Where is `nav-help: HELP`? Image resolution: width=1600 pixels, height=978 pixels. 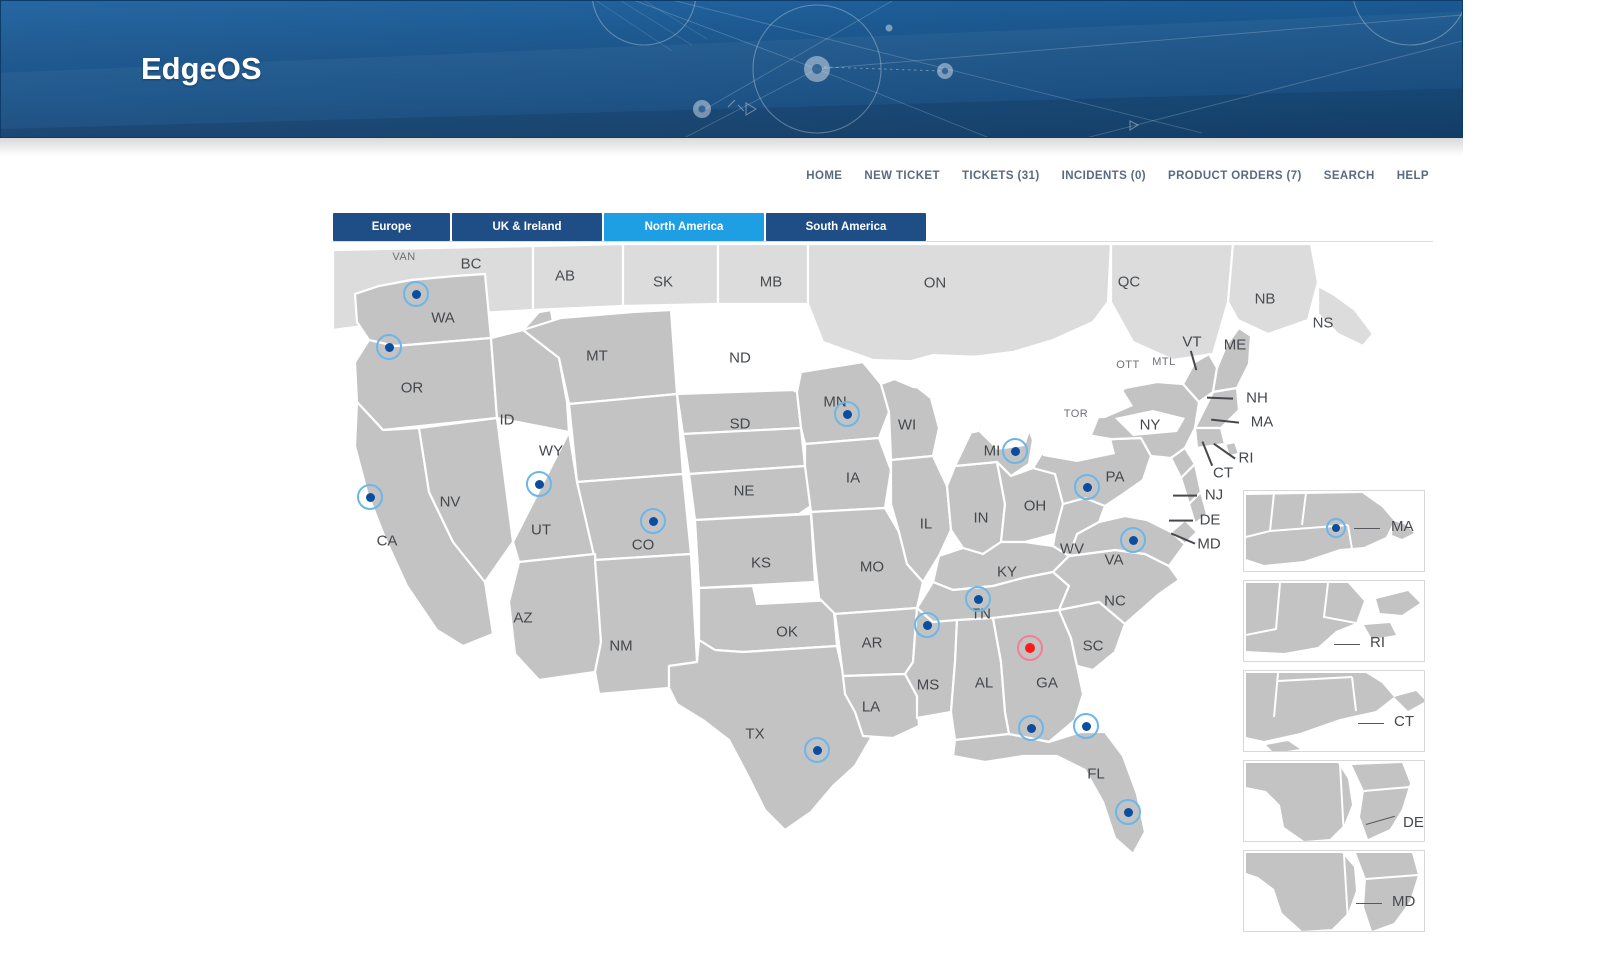
nav-help: HELP is located at coordinates (1413, 176).